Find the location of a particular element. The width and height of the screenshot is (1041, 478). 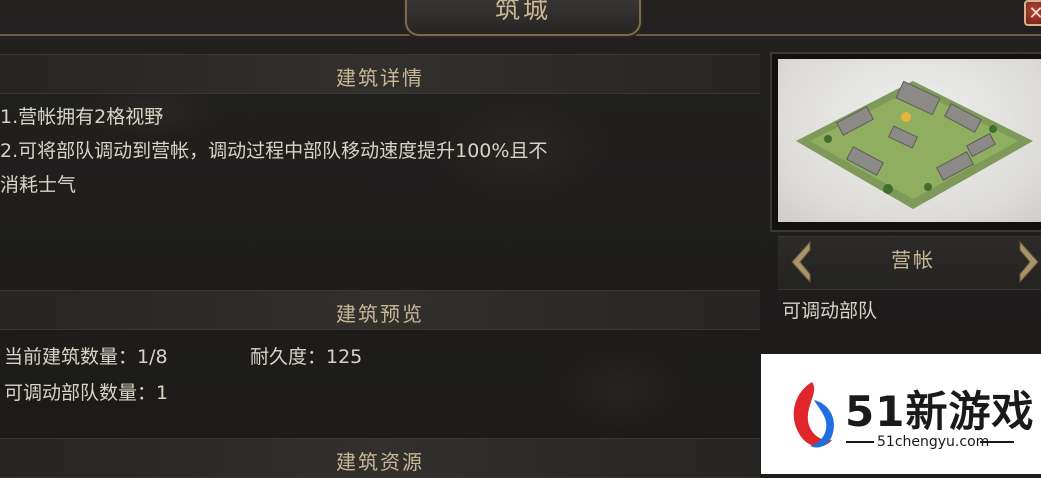

watermark-url: 51chengyu.com is located at coordinates (933, 442).